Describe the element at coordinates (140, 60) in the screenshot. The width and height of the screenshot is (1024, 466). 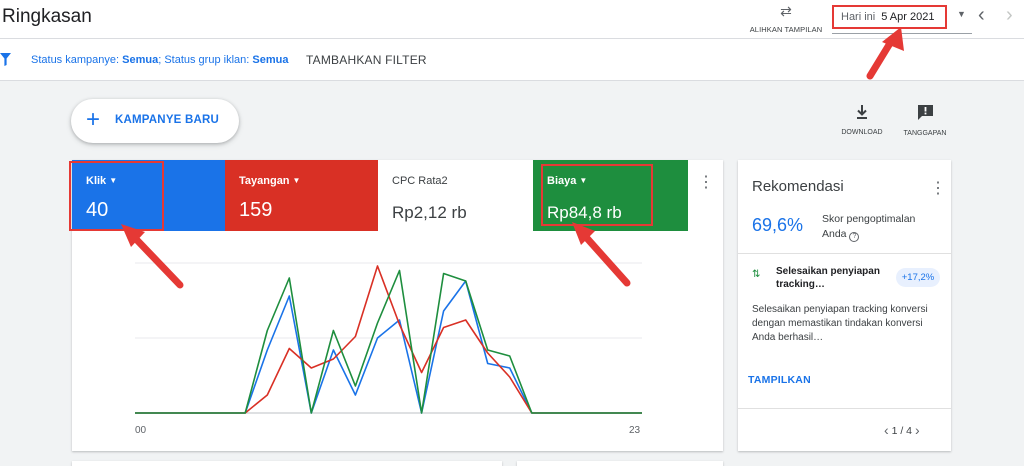
I see `status-campaign-value: Semua` at that location.